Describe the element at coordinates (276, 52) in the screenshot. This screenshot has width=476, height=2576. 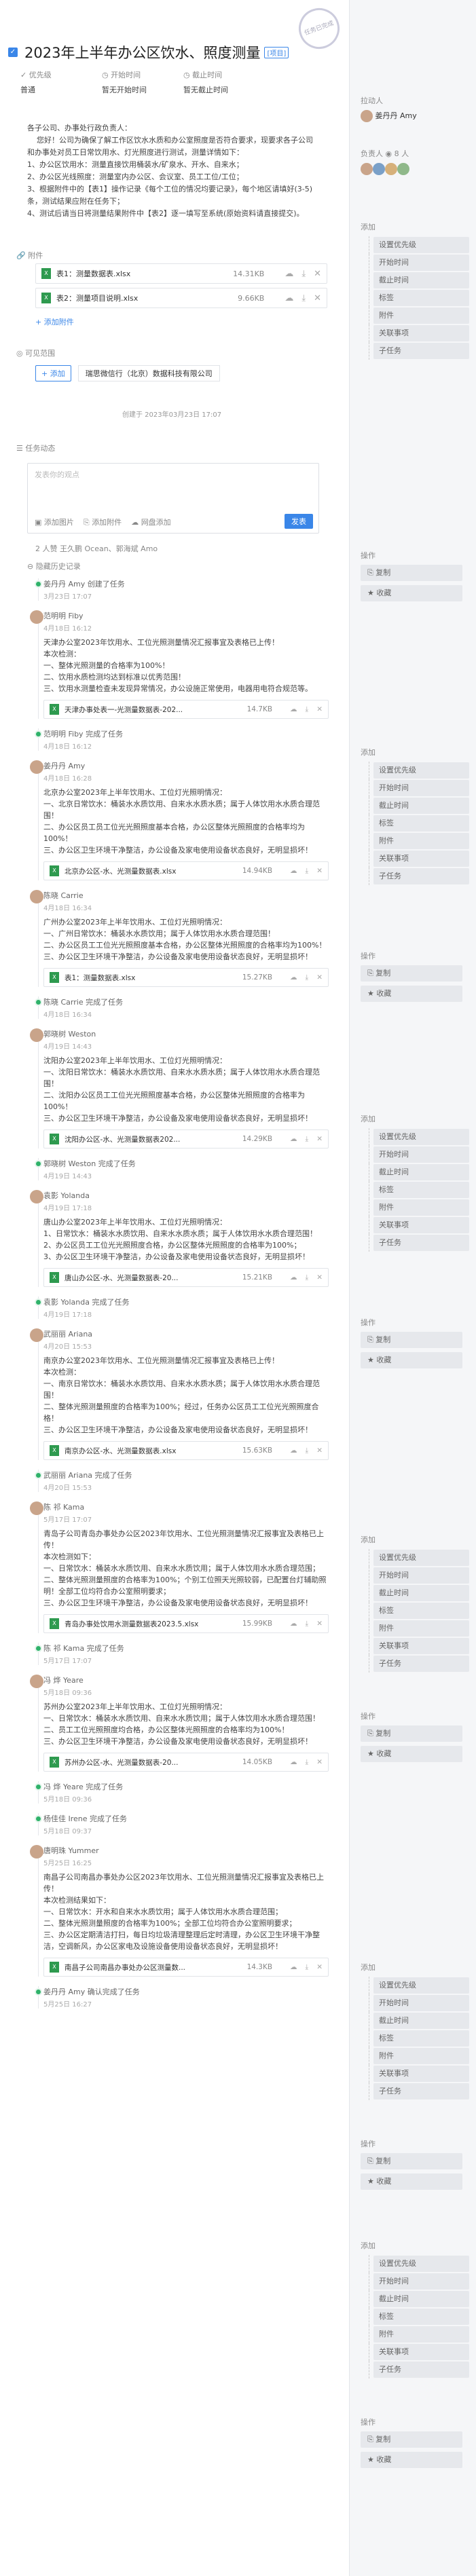
I see `project-badge: [项目]` at that location.